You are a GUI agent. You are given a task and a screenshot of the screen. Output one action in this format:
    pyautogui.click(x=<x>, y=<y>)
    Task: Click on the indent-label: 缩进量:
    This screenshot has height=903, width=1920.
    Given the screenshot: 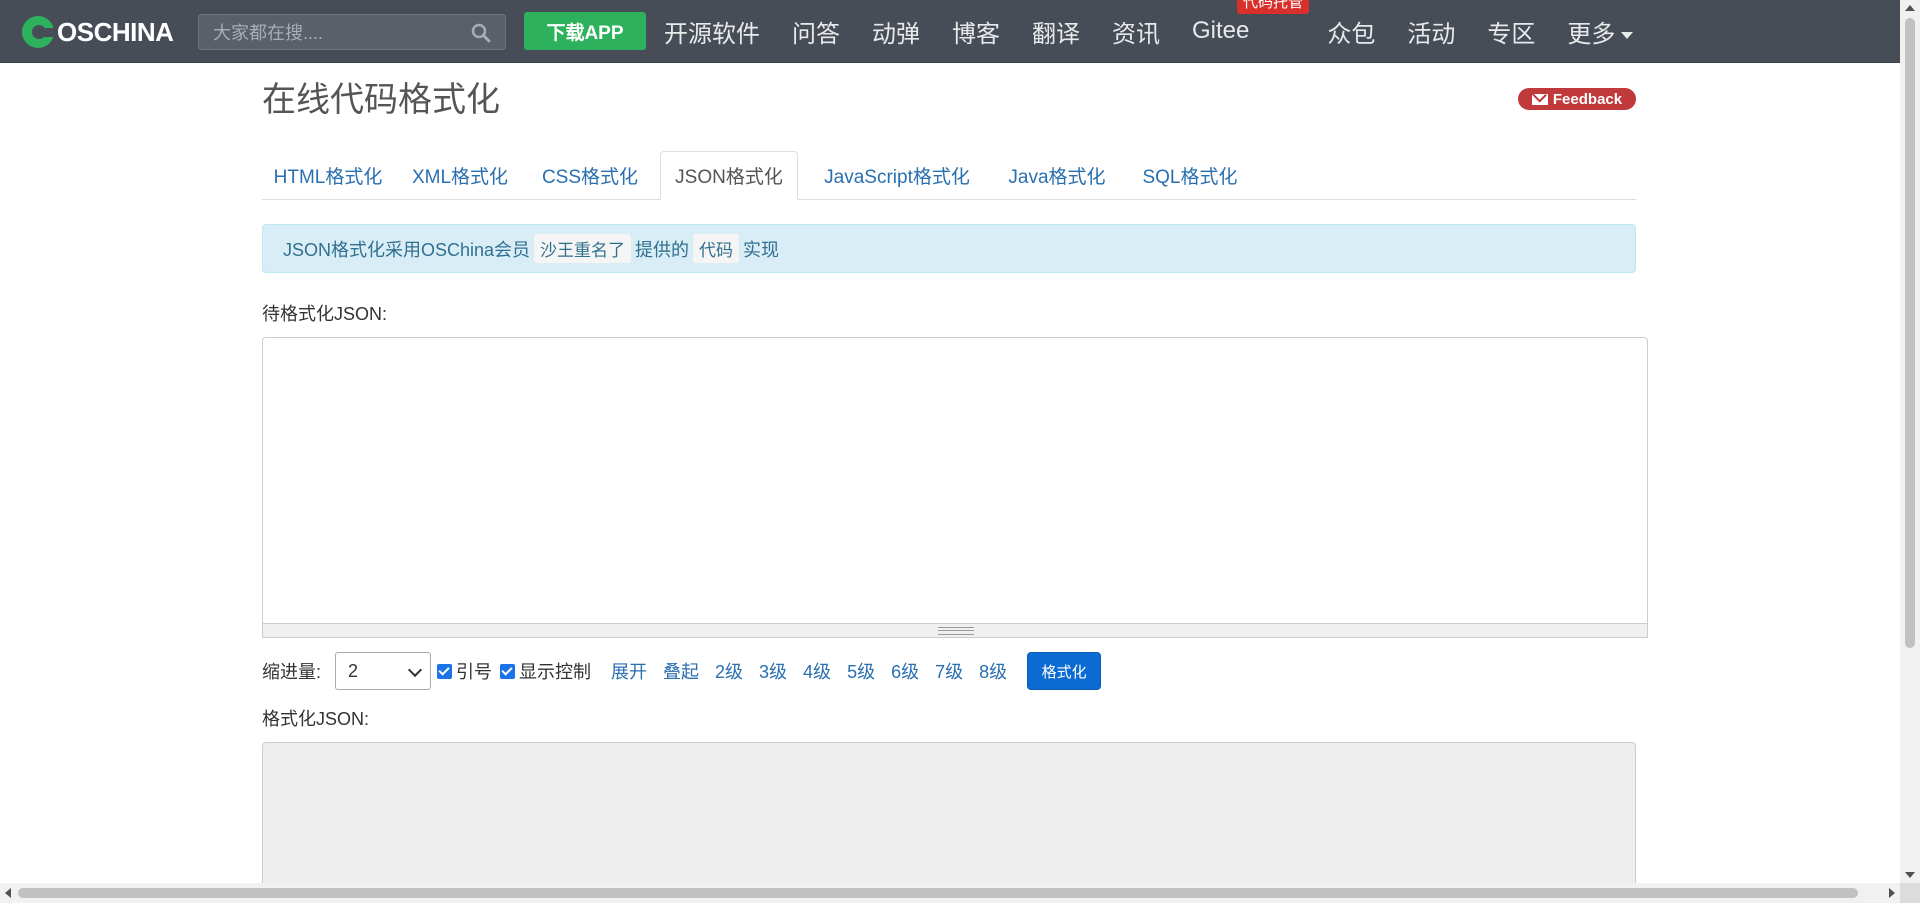 What is the action you would take?
    pyautogui.click(x=292, y=672)
    